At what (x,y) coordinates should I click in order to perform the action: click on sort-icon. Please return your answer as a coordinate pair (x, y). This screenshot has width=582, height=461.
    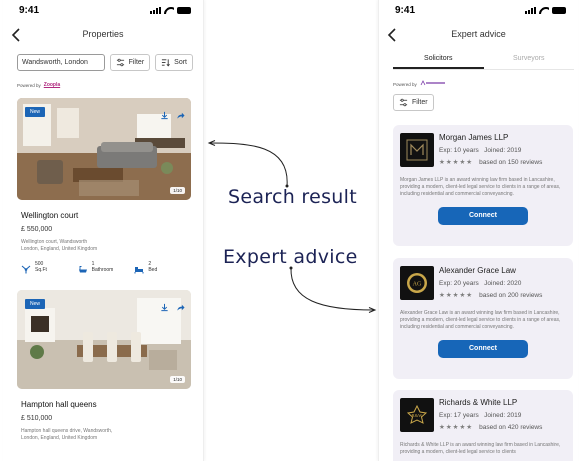
    Looking at the image, I should click on (166, 62).